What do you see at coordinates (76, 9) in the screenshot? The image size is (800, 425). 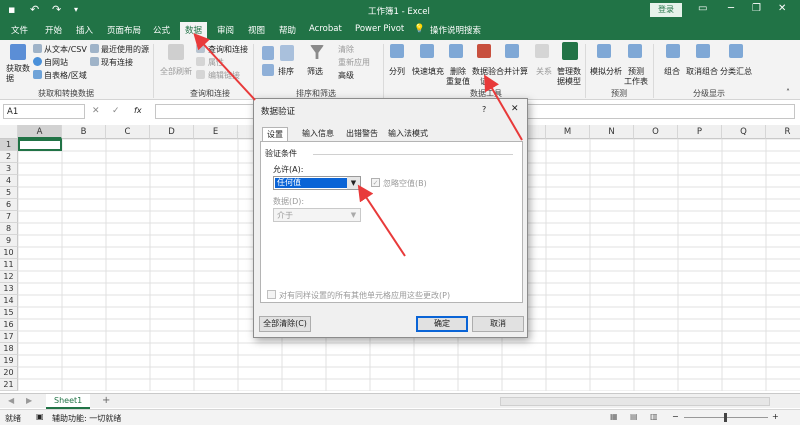 I see `customize-toolbar-icon: ▾` at bounding box center [76, 9].